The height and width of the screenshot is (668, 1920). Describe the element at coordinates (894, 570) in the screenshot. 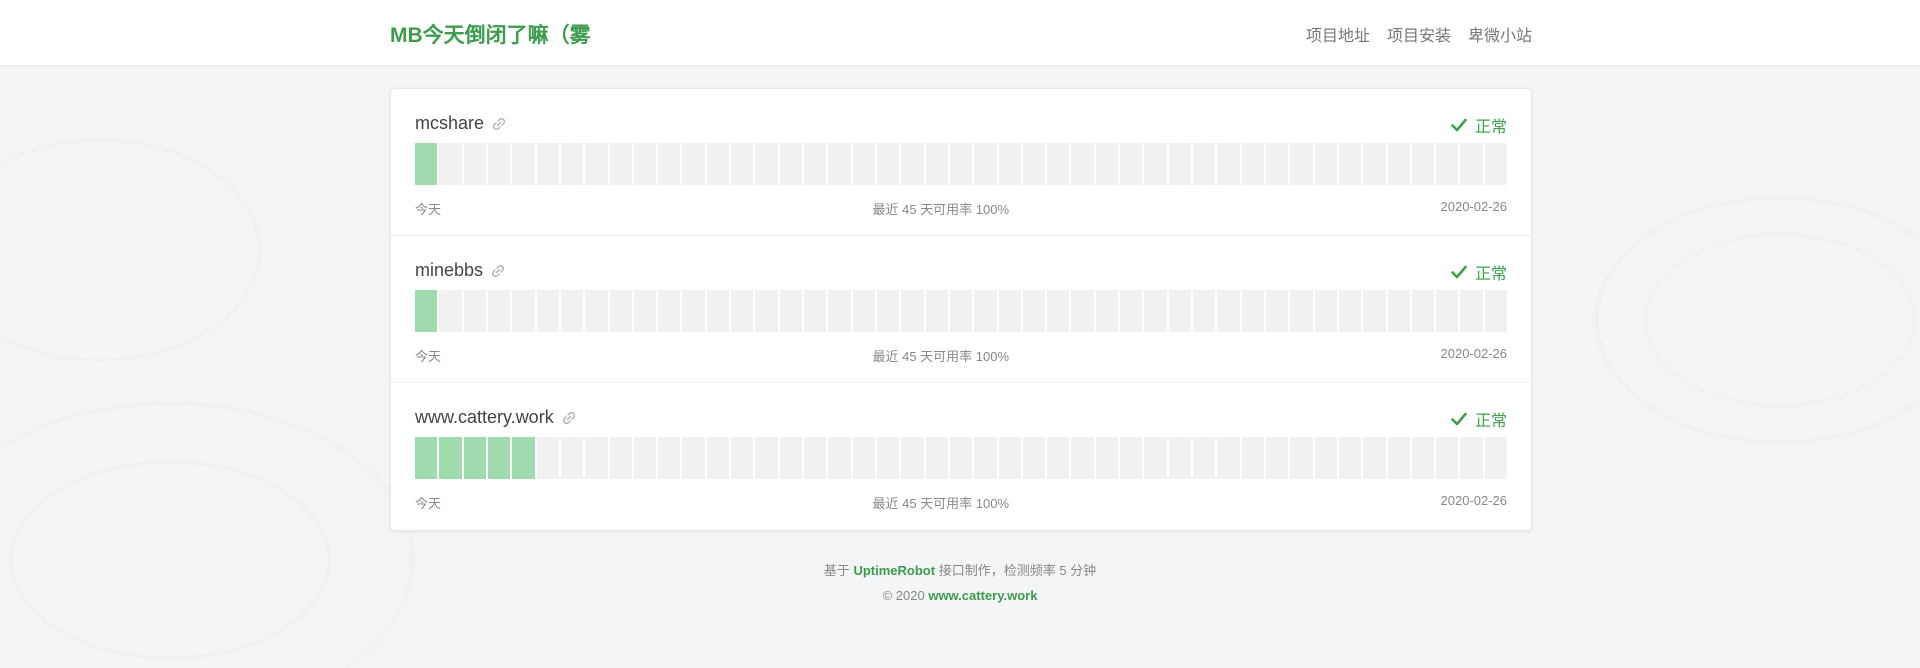

I see `uptimerobot-link: UptimeRobot` at that location.